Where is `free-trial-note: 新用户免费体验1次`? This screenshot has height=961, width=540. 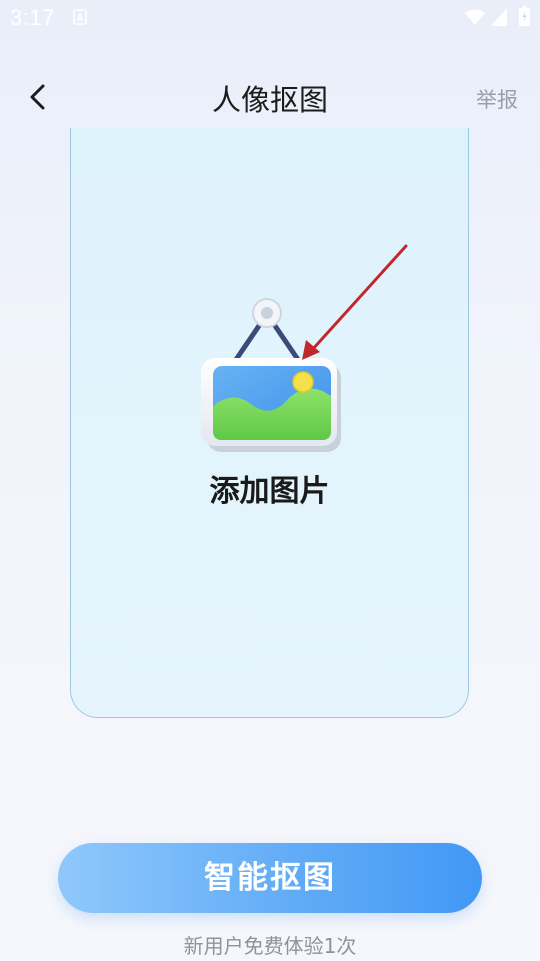
free-trial-note: 新用户免费体验1次 is located at coordinates (270, 946).